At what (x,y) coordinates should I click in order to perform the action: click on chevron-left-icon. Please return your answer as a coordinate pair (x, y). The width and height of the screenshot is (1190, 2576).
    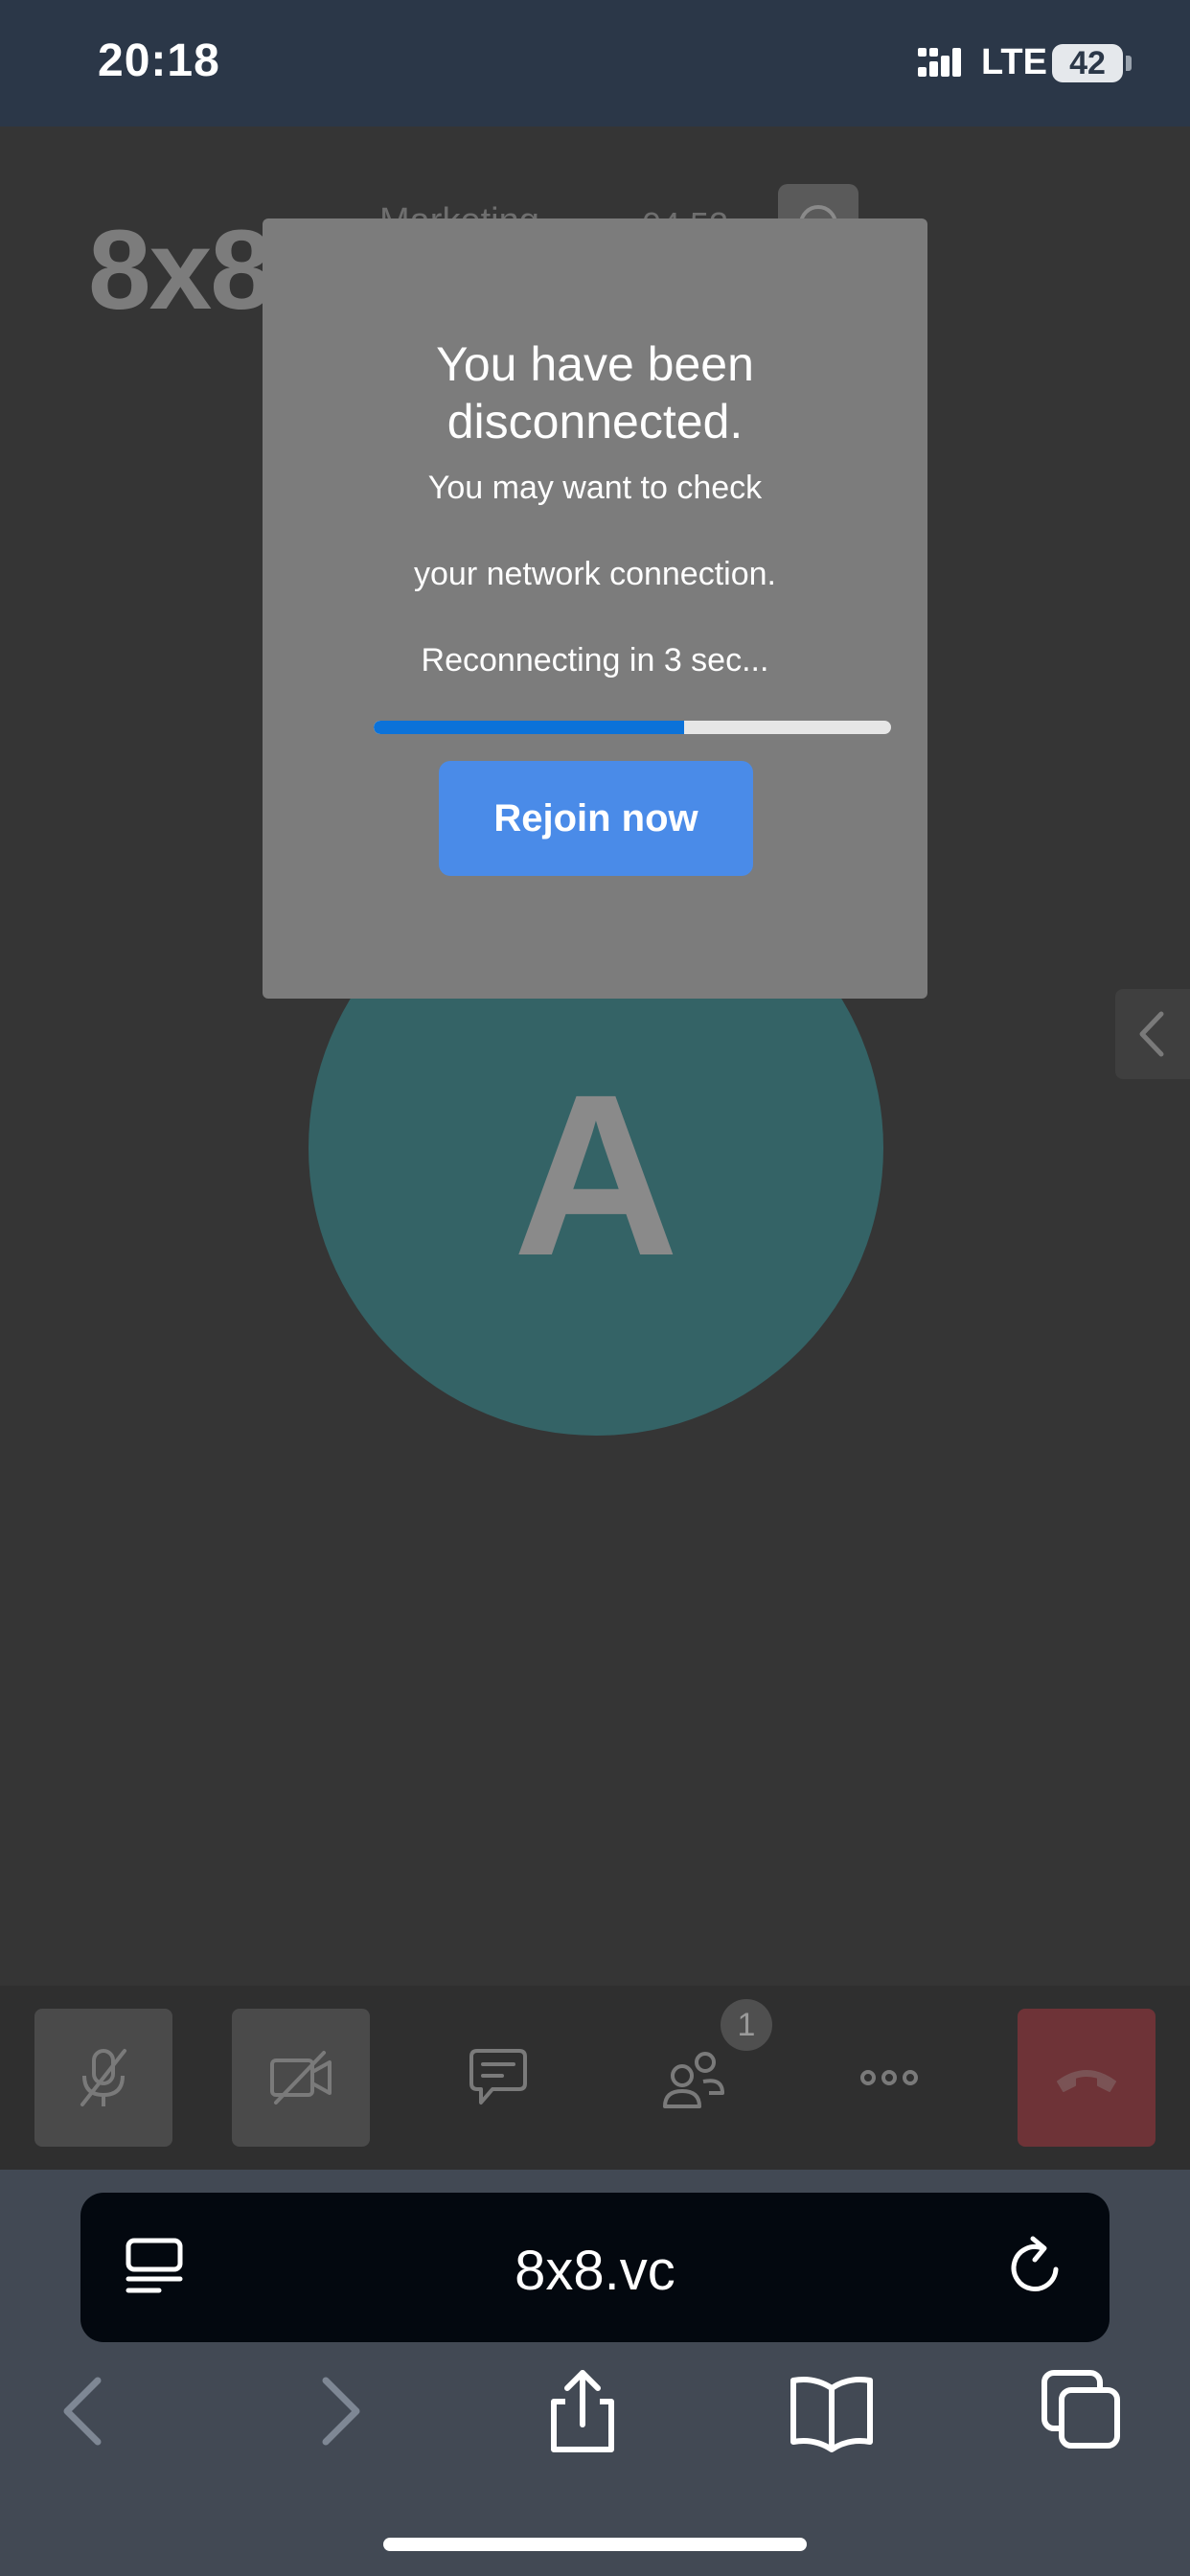
    Looking at the image, I should click on (1152, 1034).